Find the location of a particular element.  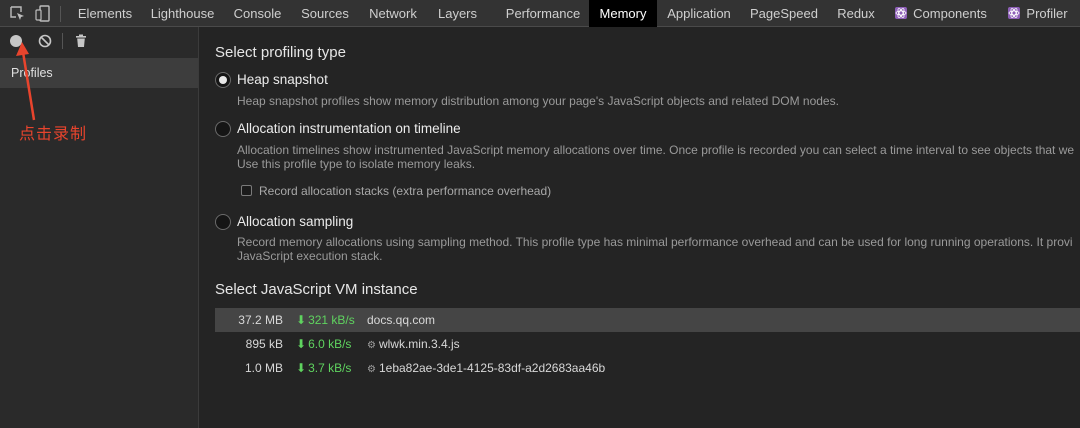

vm-instance-name: ⚙ wlwk.min.3.4.js is located at coordinates (413, 345).